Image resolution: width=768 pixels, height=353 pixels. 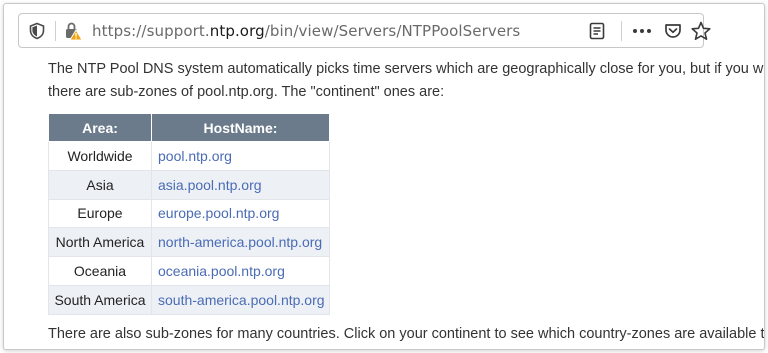 What do you see at coordinates (151, 31) in the screenshot?
I see `url-prefix: https://support.` at bounding box center [151, 31].